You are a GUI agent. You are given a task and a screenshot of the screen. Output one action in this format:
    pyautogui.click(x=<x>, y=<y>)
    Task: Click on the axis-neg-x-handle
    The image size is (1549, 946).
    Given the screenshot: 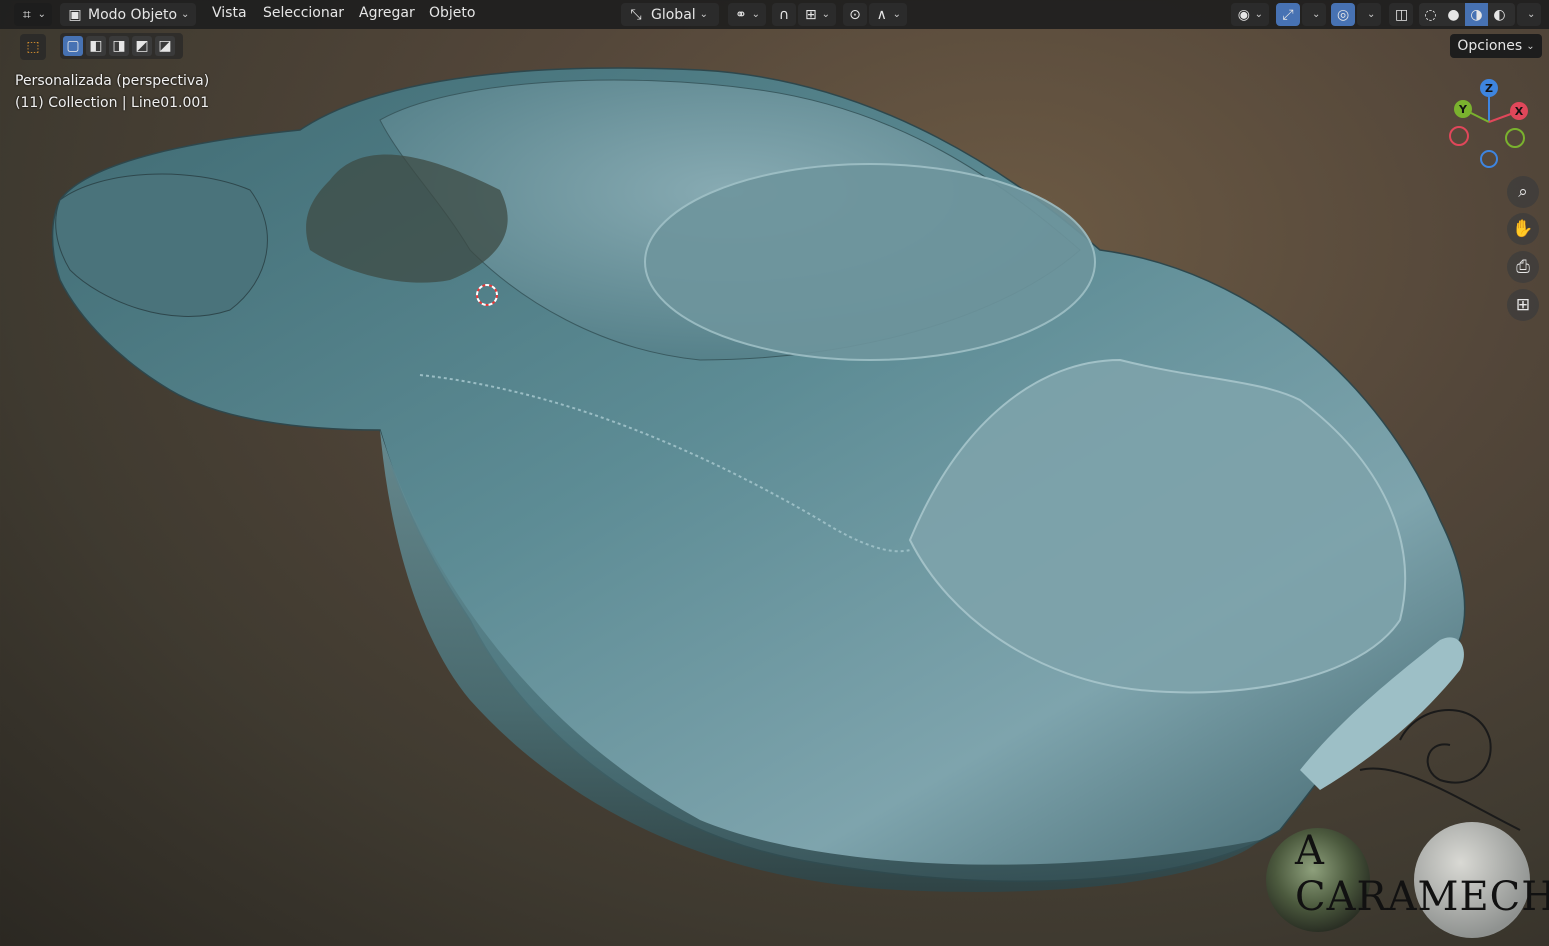 What is the action you would take?
    pyautogui.click(x=1459, y=136)
    